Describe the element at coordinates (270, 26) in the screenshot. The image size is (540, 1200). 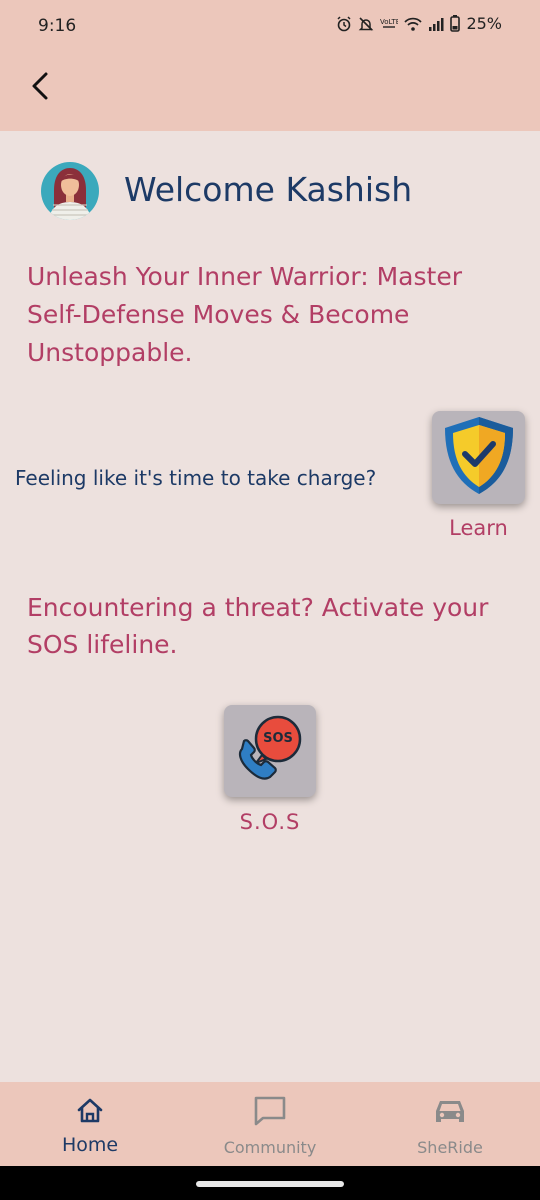
I see `status-bar: 9:16 VoLTE 25%` at that location.